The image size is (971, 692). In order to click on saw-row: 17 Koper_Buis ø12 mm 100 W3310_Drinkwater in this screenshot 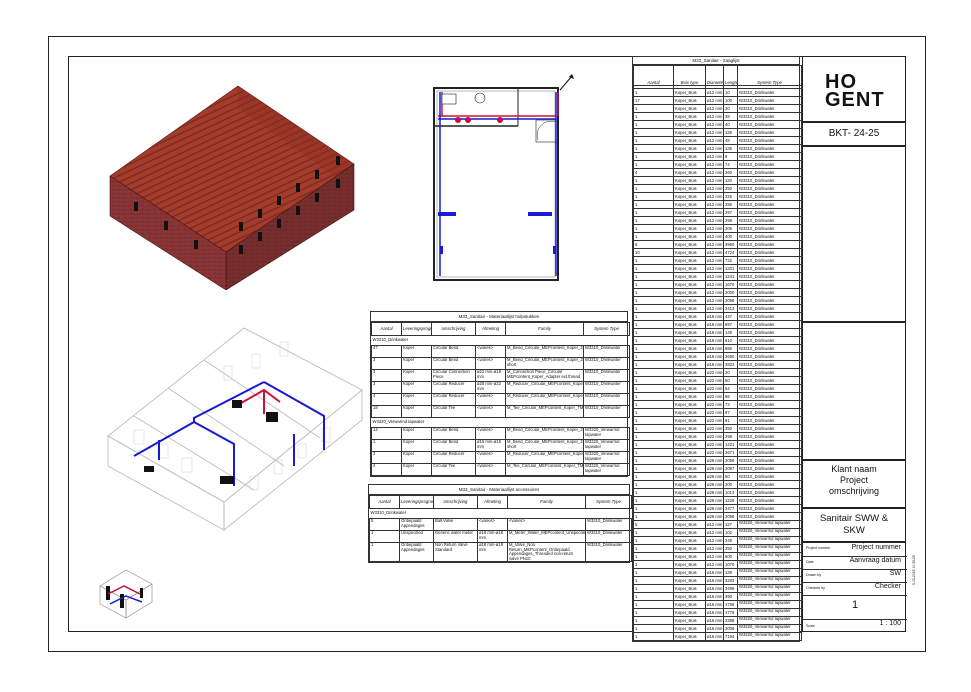, I will do `click(717, 100)`.